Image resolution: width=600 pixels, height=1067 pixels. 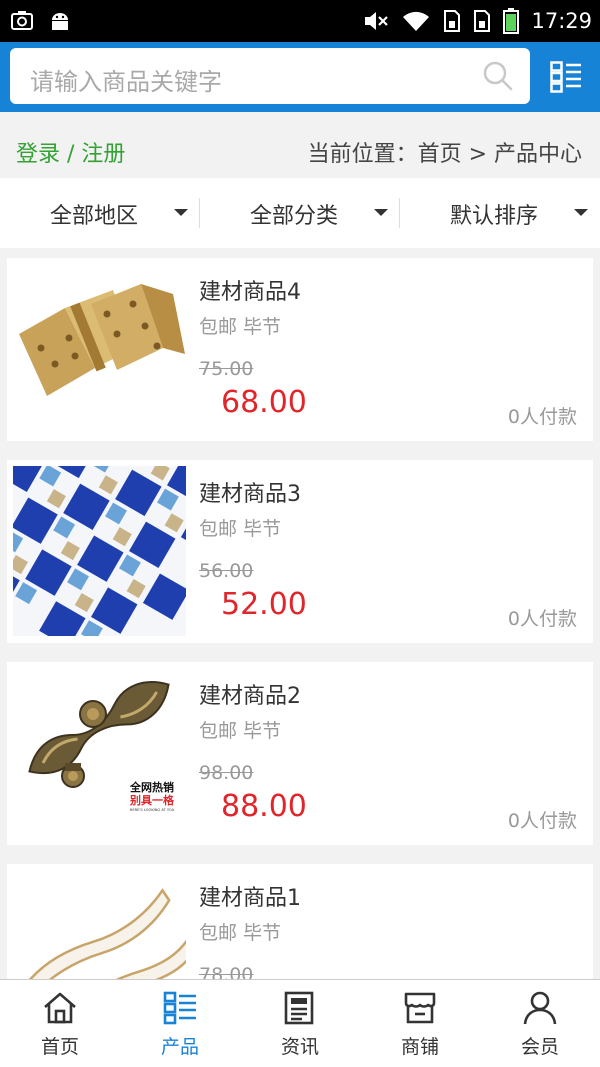 I want to click on region-filter: 全部地区, so click(x=100, y=213).